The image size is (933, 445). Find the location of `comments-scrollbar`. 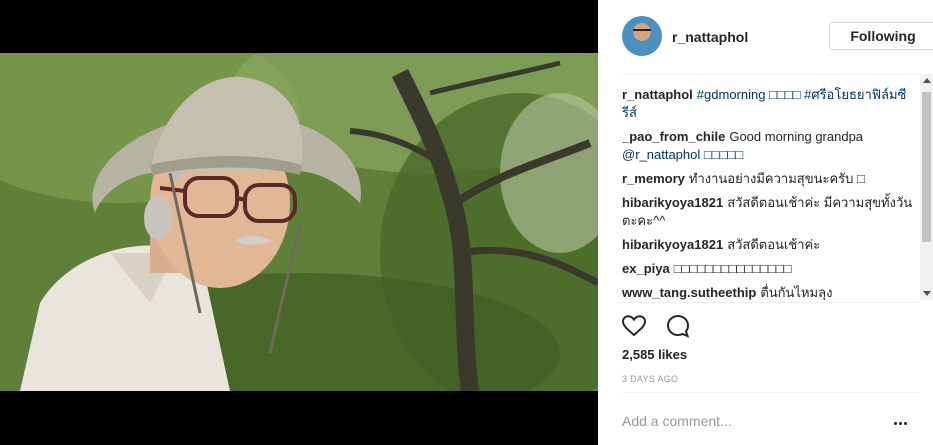

comments-scrollbar is located at coordinates (926, 187).